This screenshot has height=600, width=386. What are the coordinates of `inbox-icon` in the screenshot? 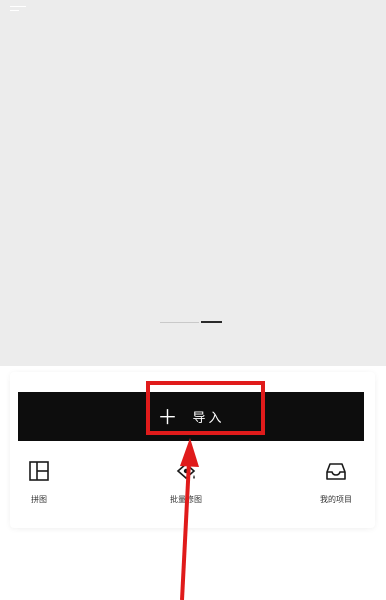 It's located at (336, 471).